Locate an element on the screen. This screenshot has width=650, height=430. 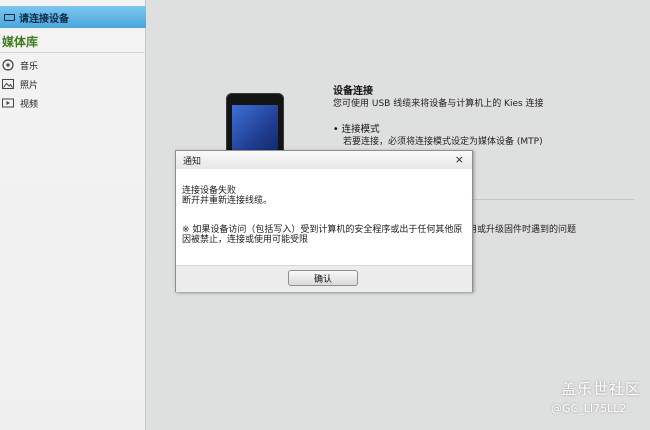
dialog-footer: 确认 is located at coordinates (324, 278).